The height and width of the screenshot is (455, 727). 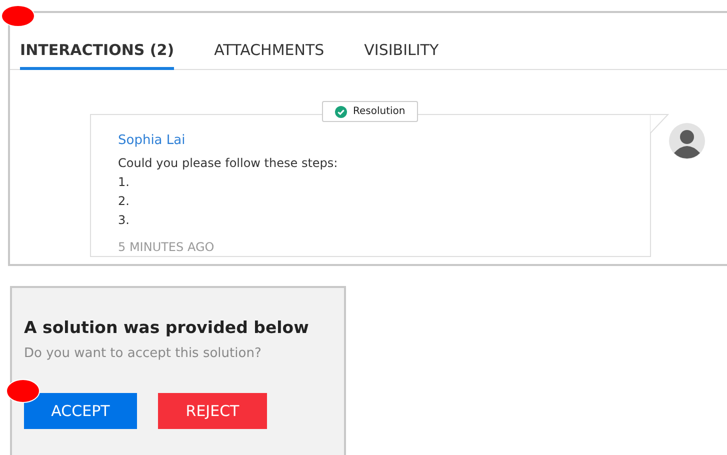 What do you see at coordinates (269, 41) in the screenshot?
I see `tab: ATTACHMENTS` at bounding box center [269, 41].